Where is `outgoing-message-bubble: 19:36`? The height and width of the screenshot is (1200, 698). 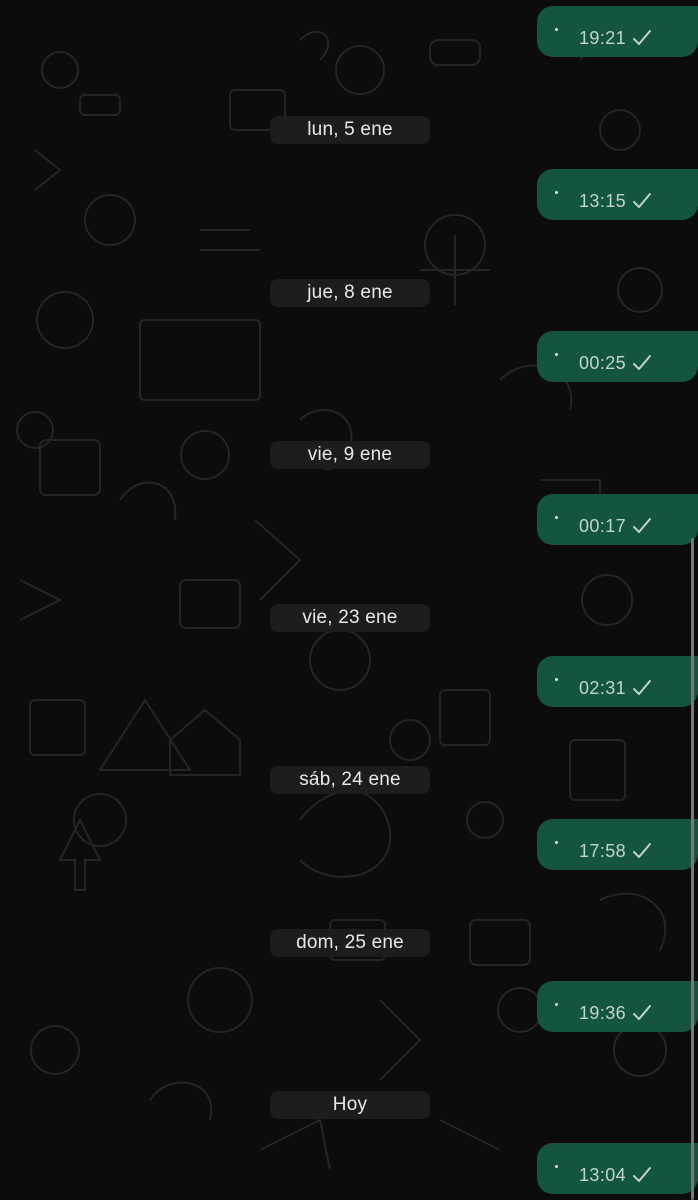
outgoing-message-bubble: 19:36 is located at coordinates (617, 1006).